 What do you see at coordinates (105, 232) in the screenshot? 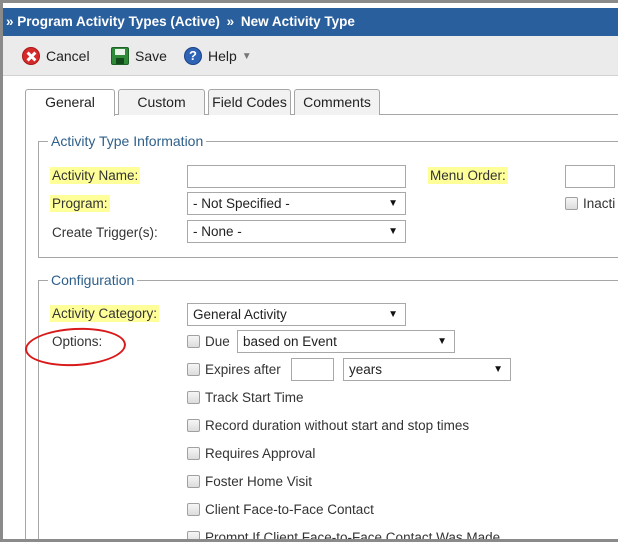
I see `create-trigger-label: Create Trigger(s):` at bounding box center [105, 232].